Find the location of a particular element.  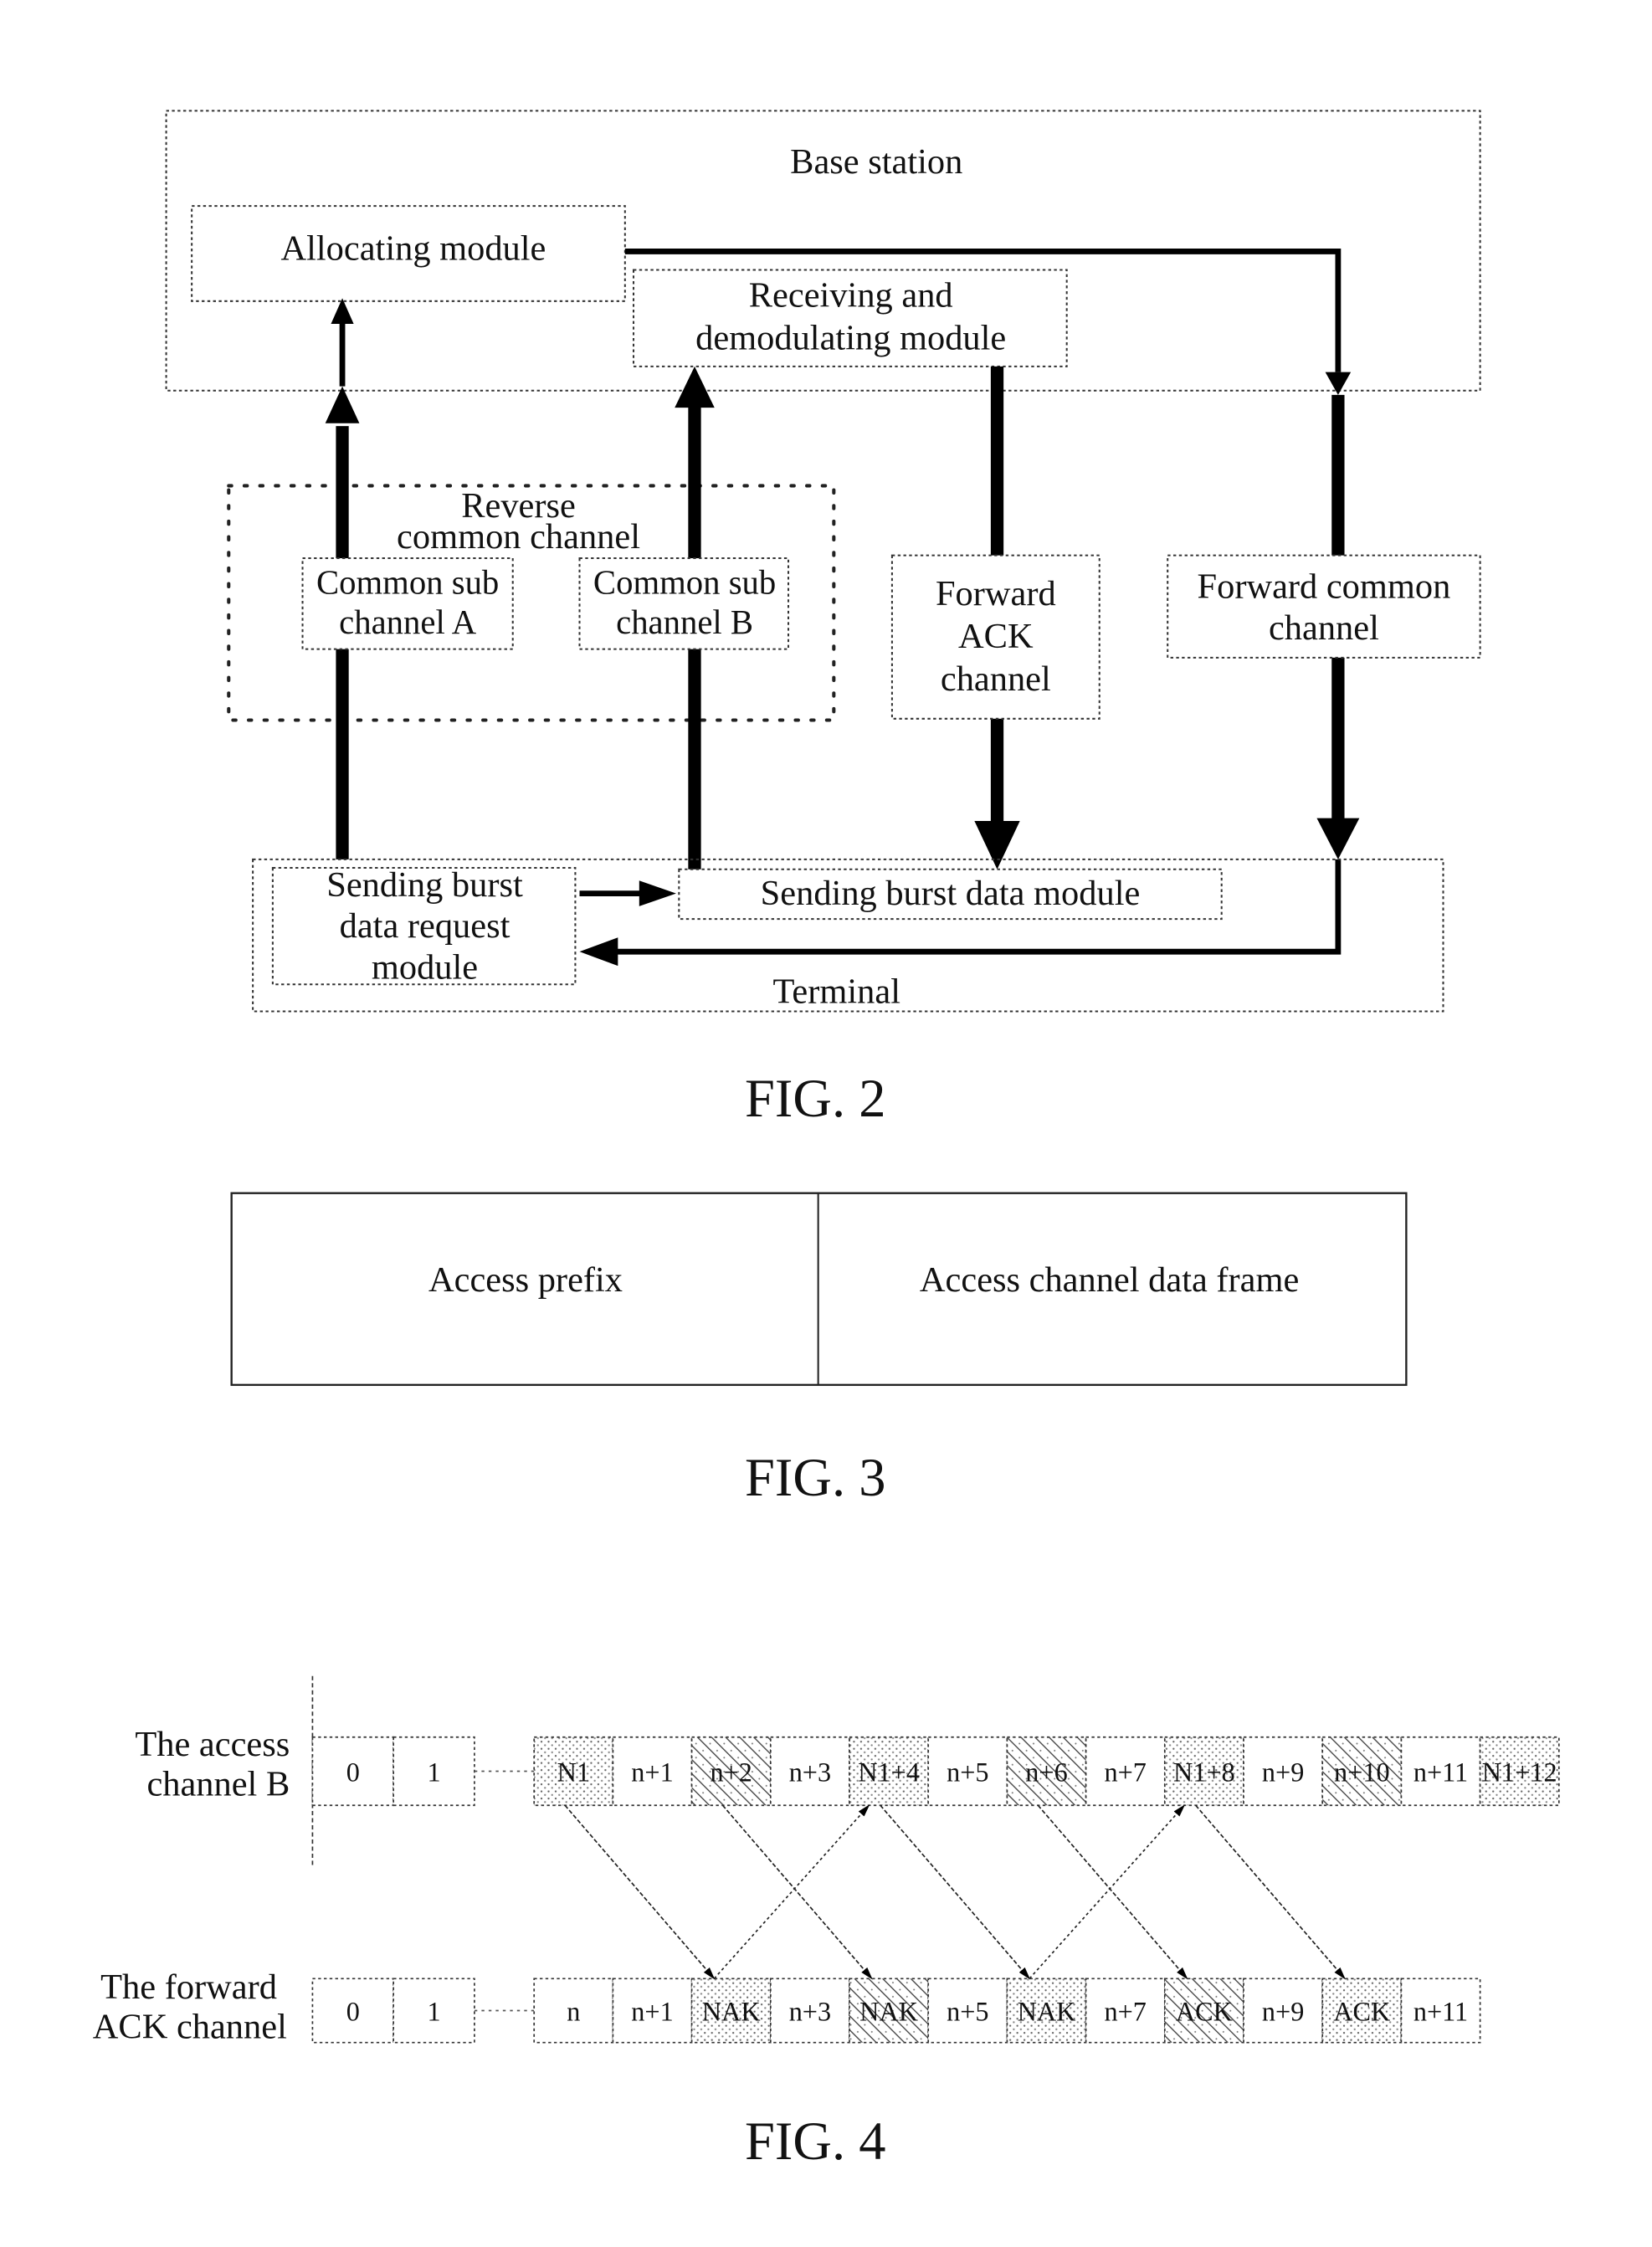

access-channel-label-2: channel B is located at coordinates (218, 1783).